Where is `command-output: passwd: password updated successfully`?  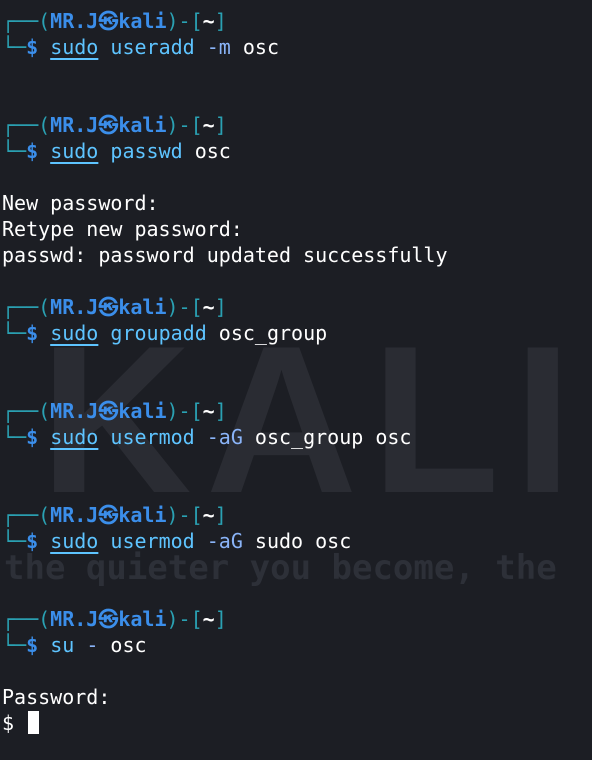
command-output: passwd: password updated successfully is located at coordinates (225, 255).